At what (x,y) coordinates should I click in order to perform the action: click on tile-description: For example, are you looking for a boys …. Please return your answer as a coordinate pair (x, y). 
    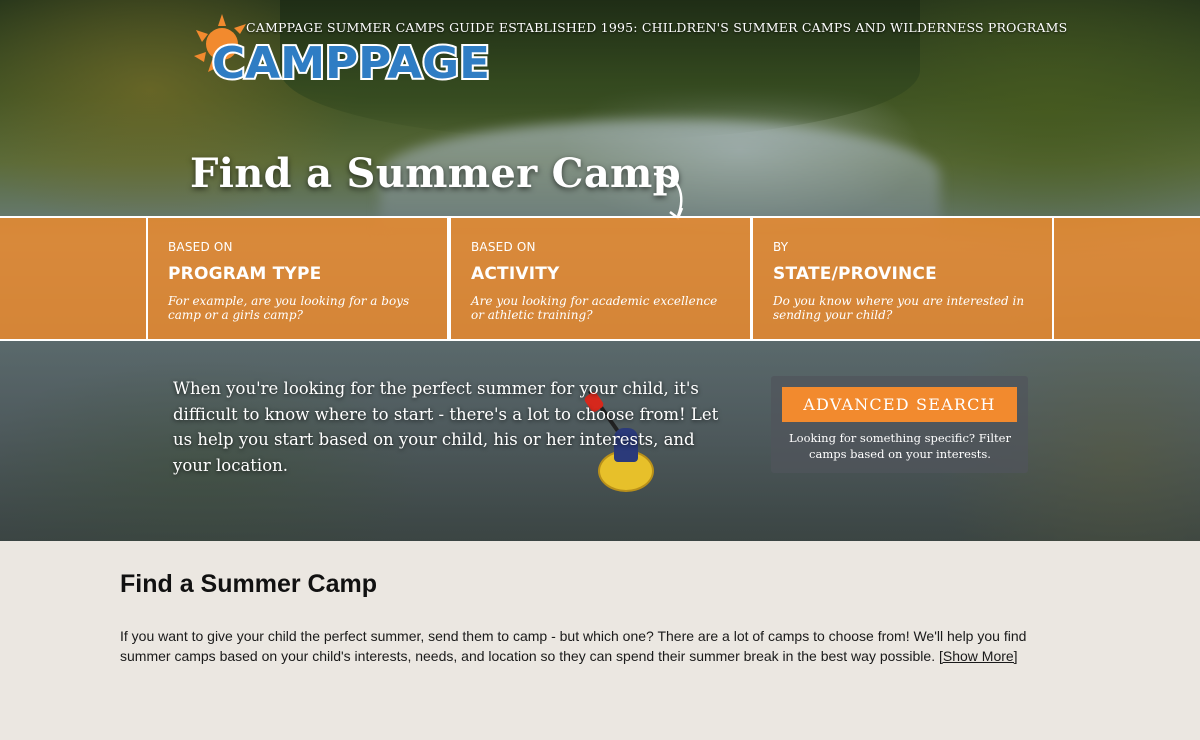
    Looking at the image, I should click on (289, 308).